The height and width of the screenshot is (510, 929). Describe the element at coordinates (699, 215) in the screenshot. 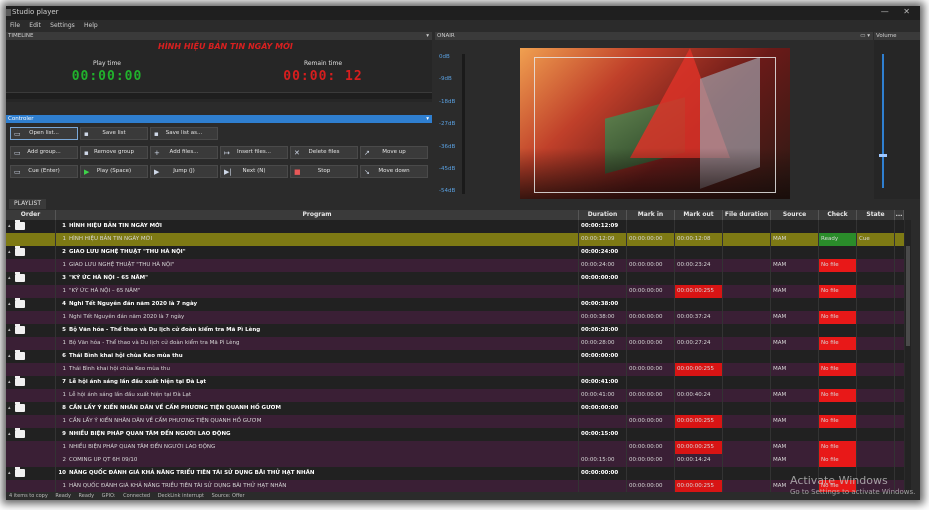

I see `col-mark-out: Mark out` at that location.